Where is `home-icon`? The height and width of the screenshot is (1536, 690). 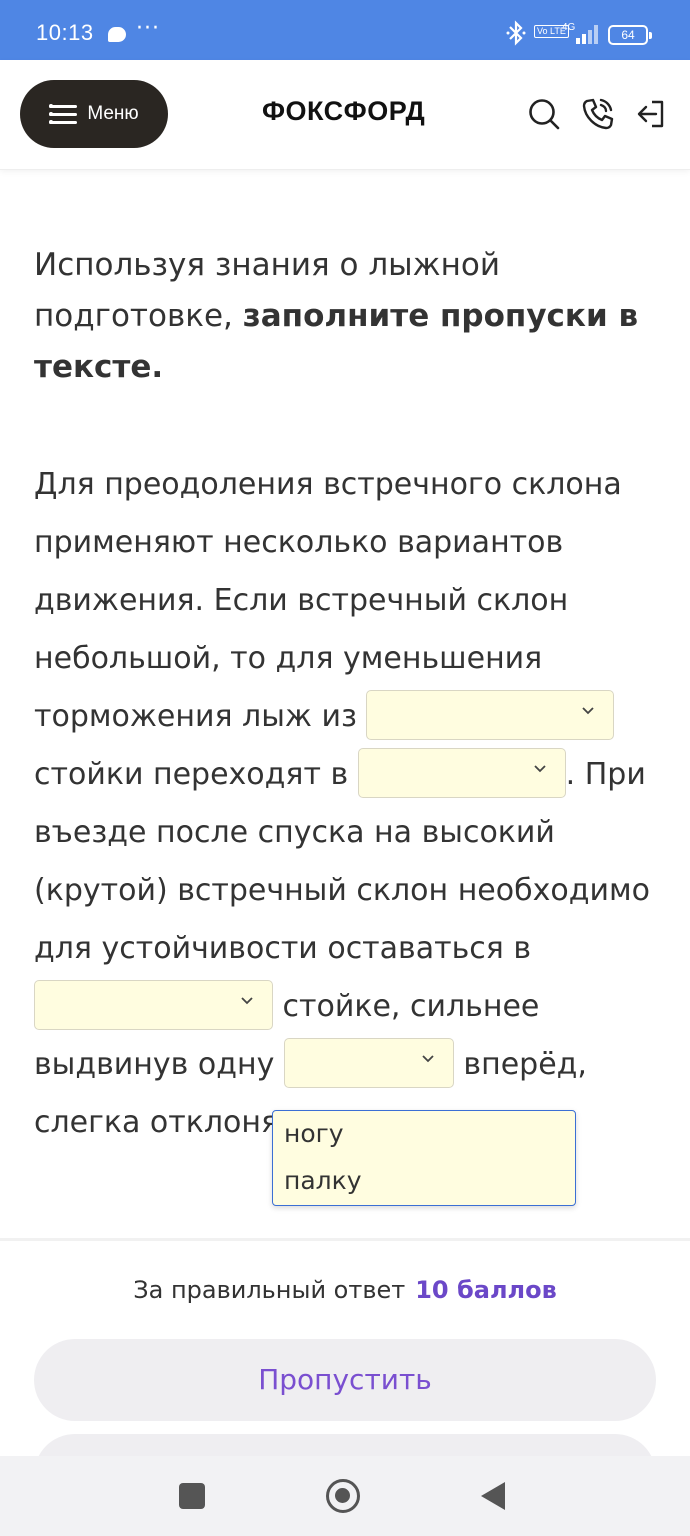 home-icon is located at coordinates (343, 1496).